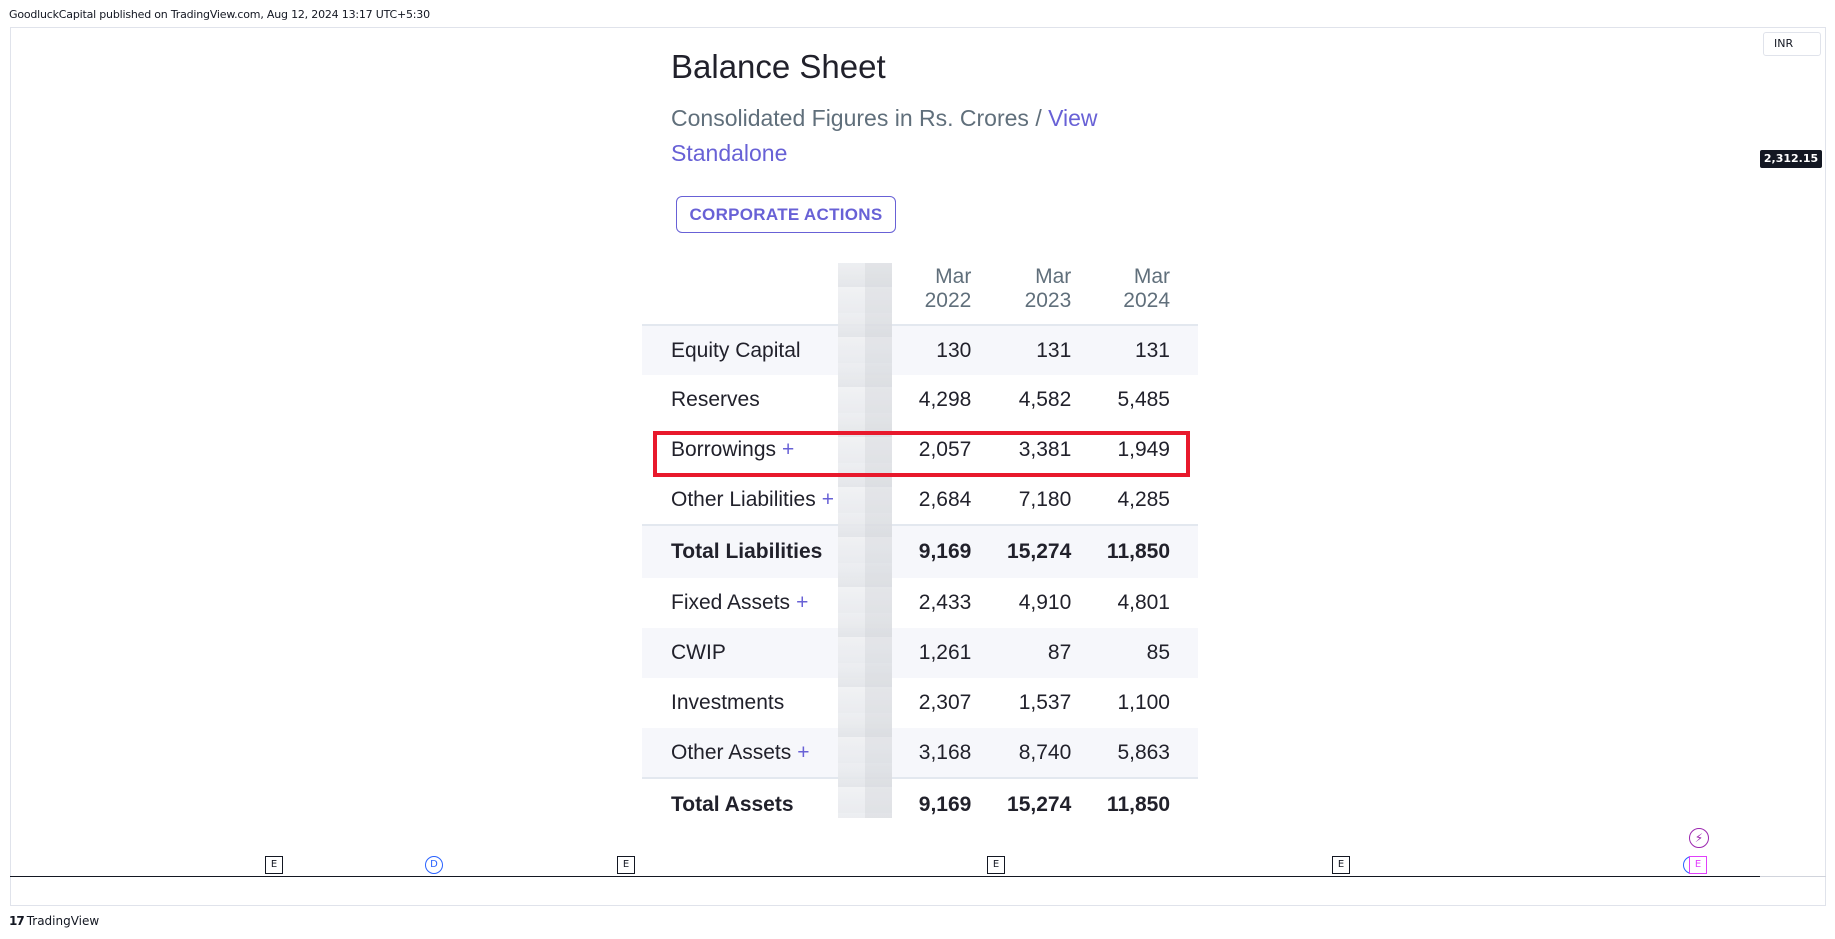 This screenshot has width=1835, height=939. I want to click on dividend-marker: D, so click(434, 865).